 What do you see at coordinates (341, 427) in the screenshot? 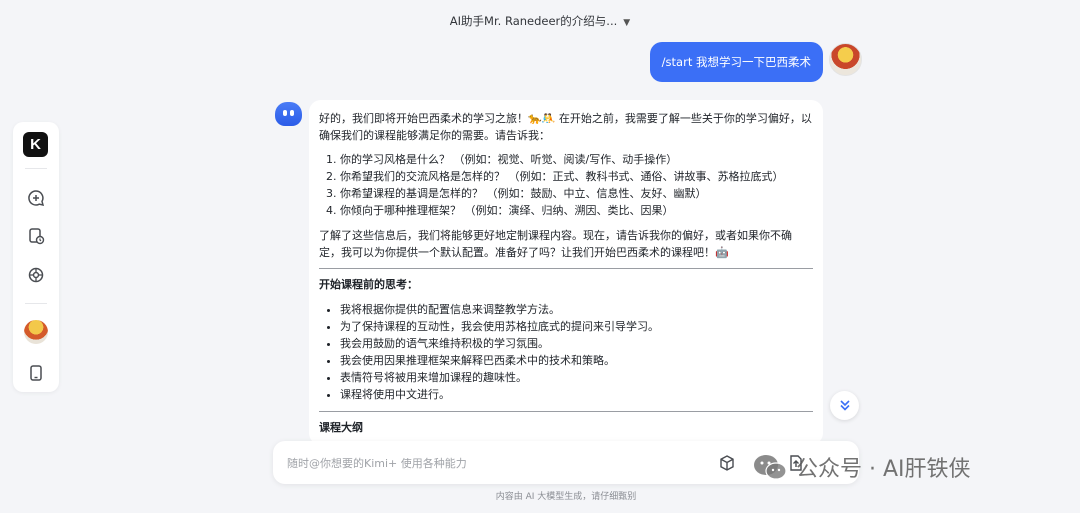
I see `section-heading: 课程大纲` at bounding box center [341, 427].